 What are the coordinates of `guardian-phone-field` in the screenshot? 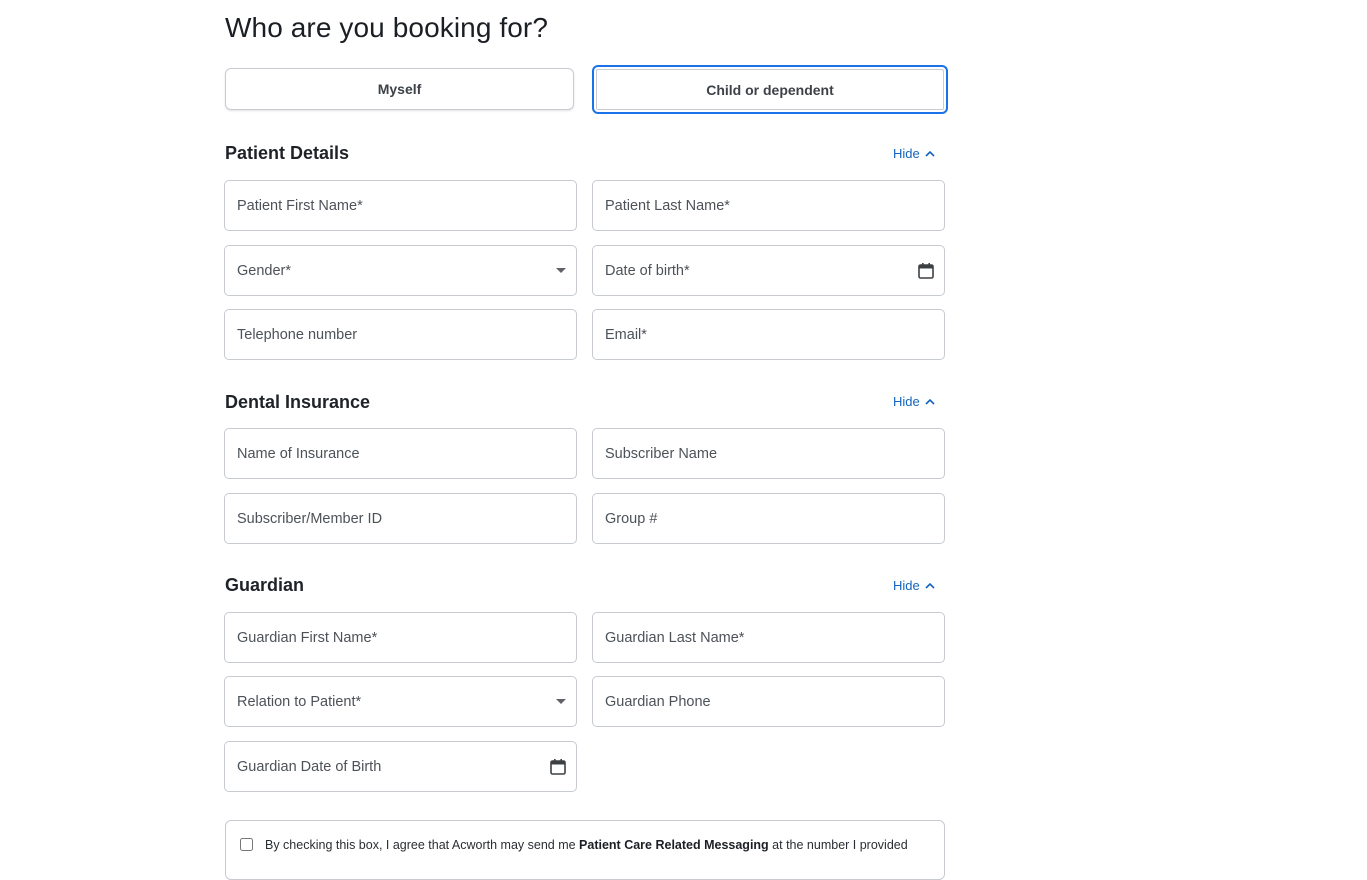 It's located at (768, 701).